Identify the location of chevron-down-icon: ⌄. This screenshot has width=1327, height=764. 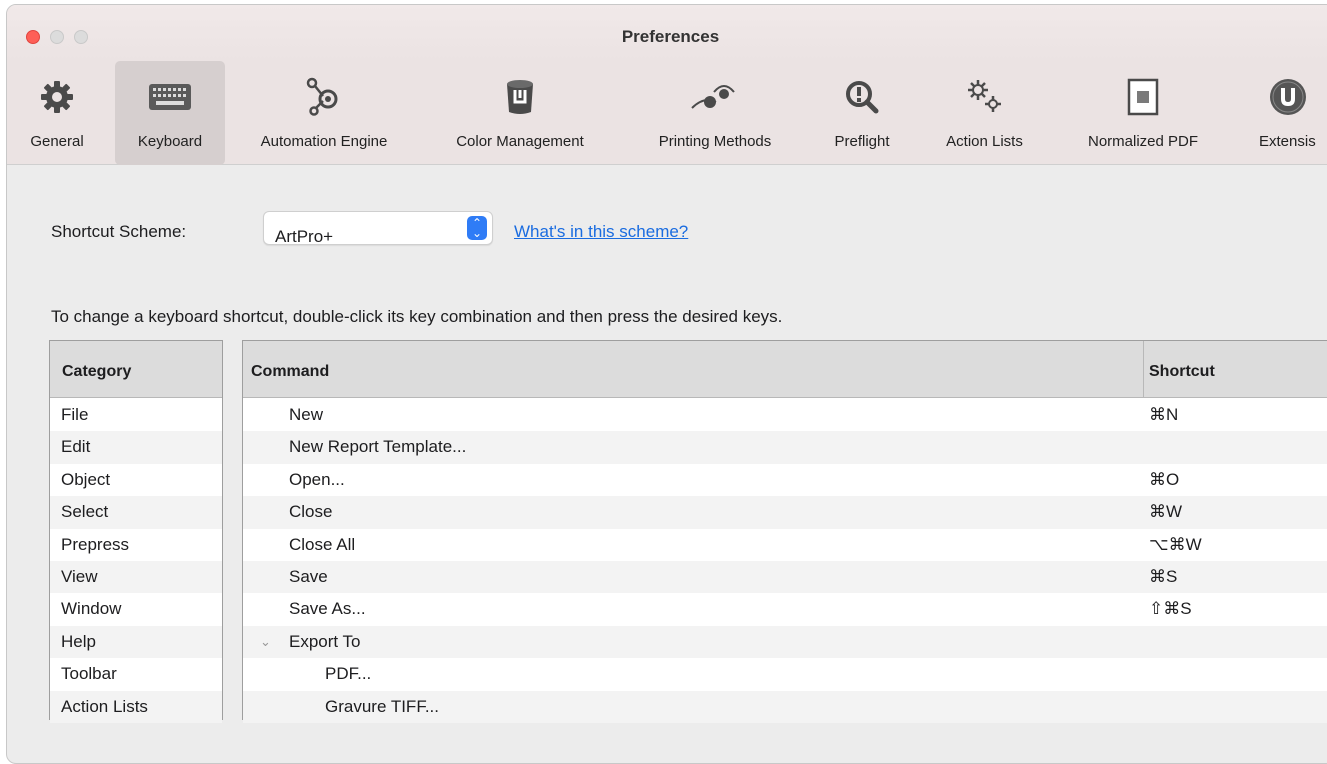
(265, 642).